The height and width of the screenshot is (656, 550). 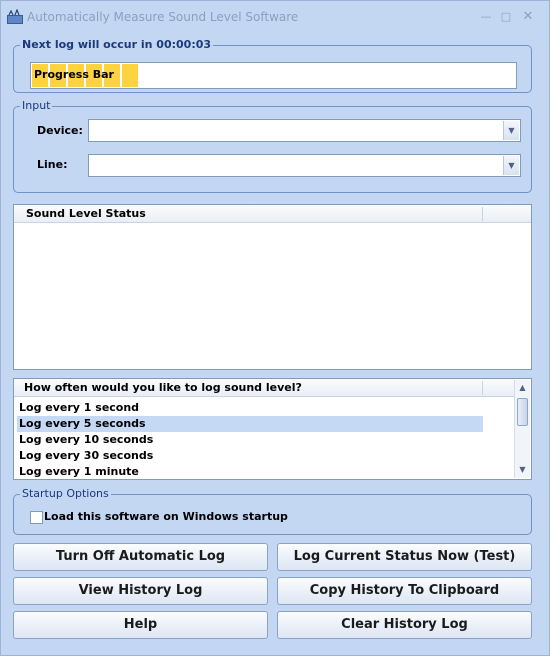 What do you see at coordinates (506, 17) in the screenshot?
I see `maximize-icon: □` at bounding box center [506, 17].